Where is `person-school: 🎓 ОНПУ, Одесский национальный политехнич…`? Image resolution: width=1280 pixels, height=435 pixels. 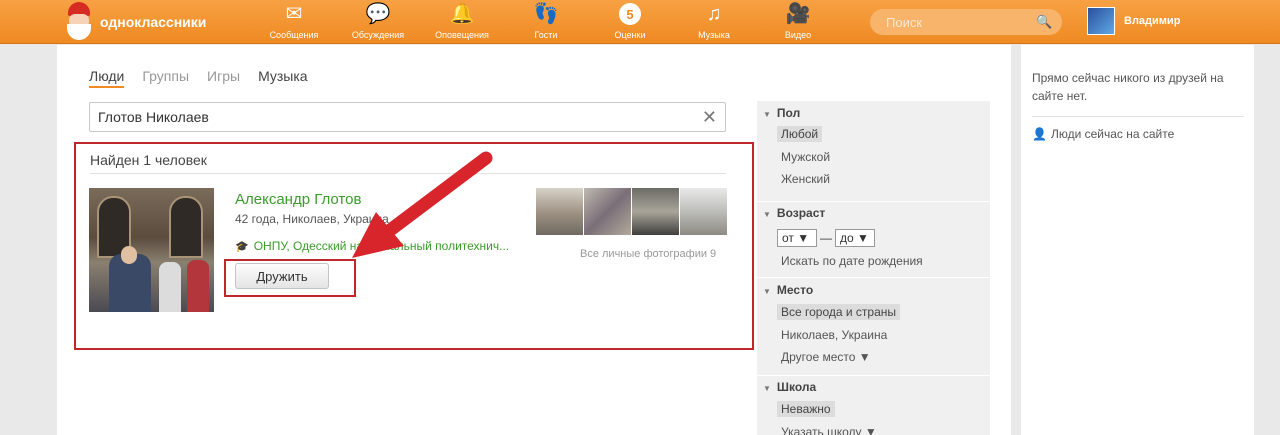 person-school: 🎓 ОНПУ, Одесский национальный политехнич… is located at coordinates (372, 246).